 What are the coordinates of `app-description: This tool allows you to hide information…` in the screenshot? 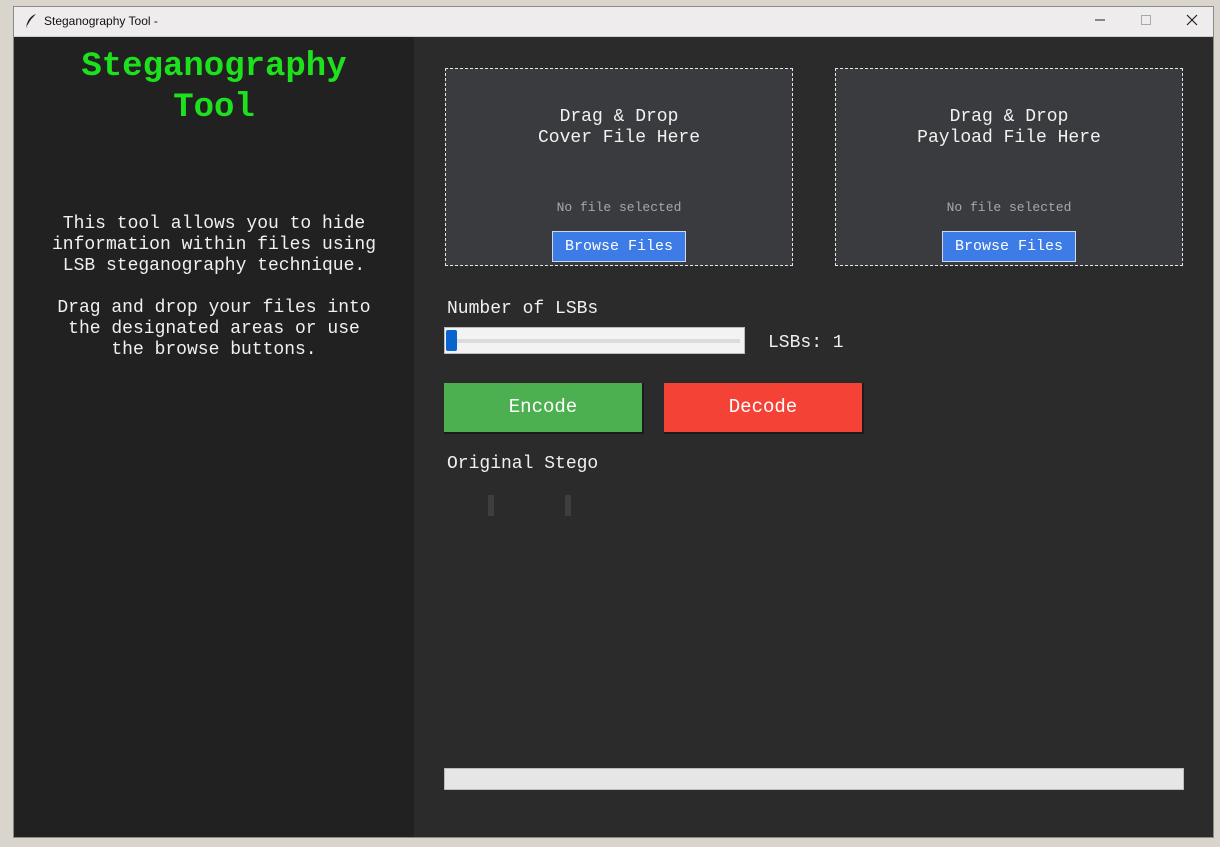 It's located at (214, 287).